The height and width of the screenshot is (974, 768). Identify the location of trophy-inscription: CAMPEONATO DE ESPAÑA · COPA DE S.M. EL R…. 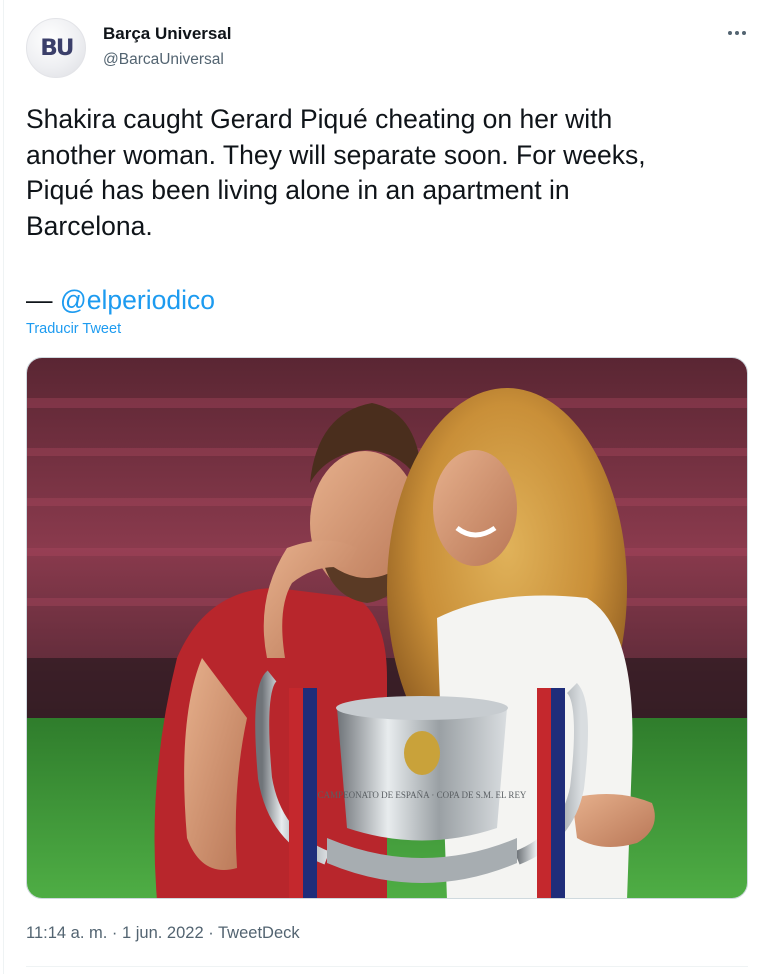
(422, 795).